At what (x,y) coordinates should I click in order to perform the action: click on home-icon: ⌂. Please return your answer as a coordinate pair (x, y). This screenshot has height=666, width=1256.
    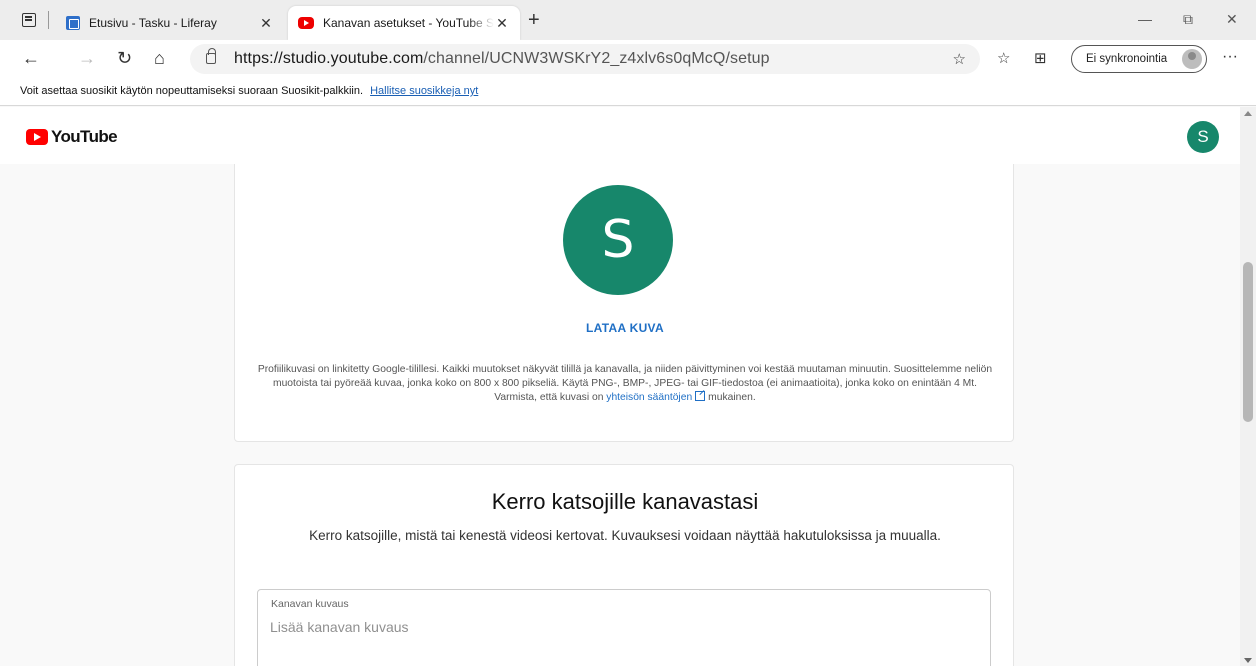
    Looking at the image, I should click on (159, 58).